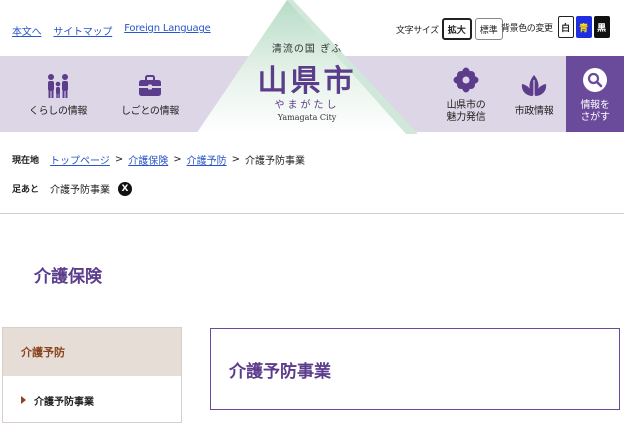 This screenshot has width=624, height=430. Describe the element at coordinates (23, 400) in the screenshot. I see `caret-right-icon` at that location.